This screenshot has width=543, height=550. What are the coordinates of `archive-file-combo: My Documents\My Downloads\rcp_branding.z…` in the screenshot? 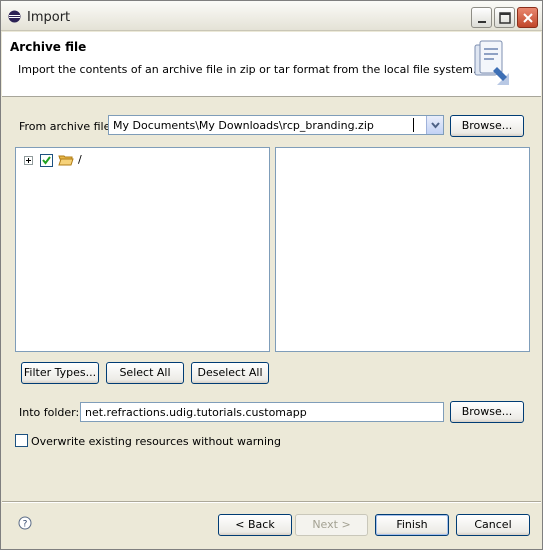 It's located at (276, 125).